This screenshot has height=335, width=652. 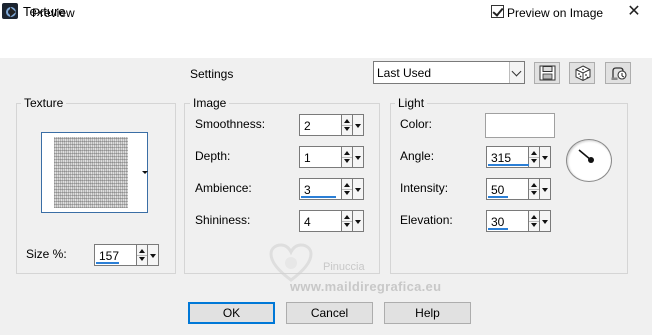 I want to click on smoothness-label: Smoothness:, so click(x=230, y=124).